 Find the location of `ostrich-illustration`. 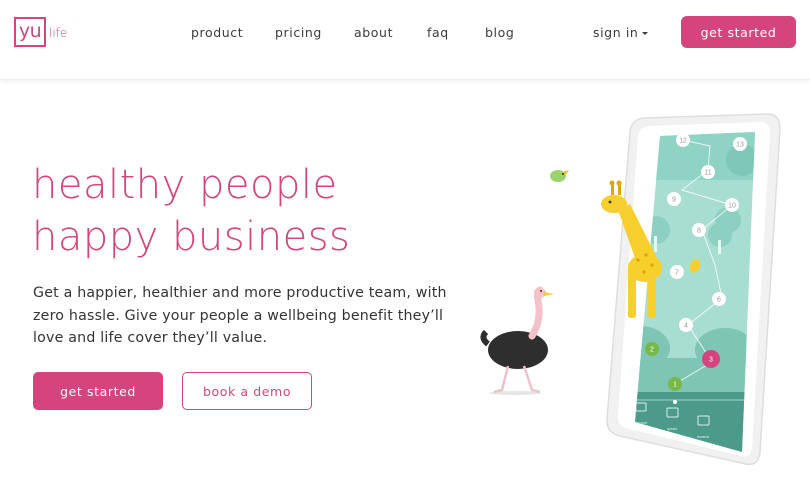

ostrich-illustration is located at coordinates (517, 340).